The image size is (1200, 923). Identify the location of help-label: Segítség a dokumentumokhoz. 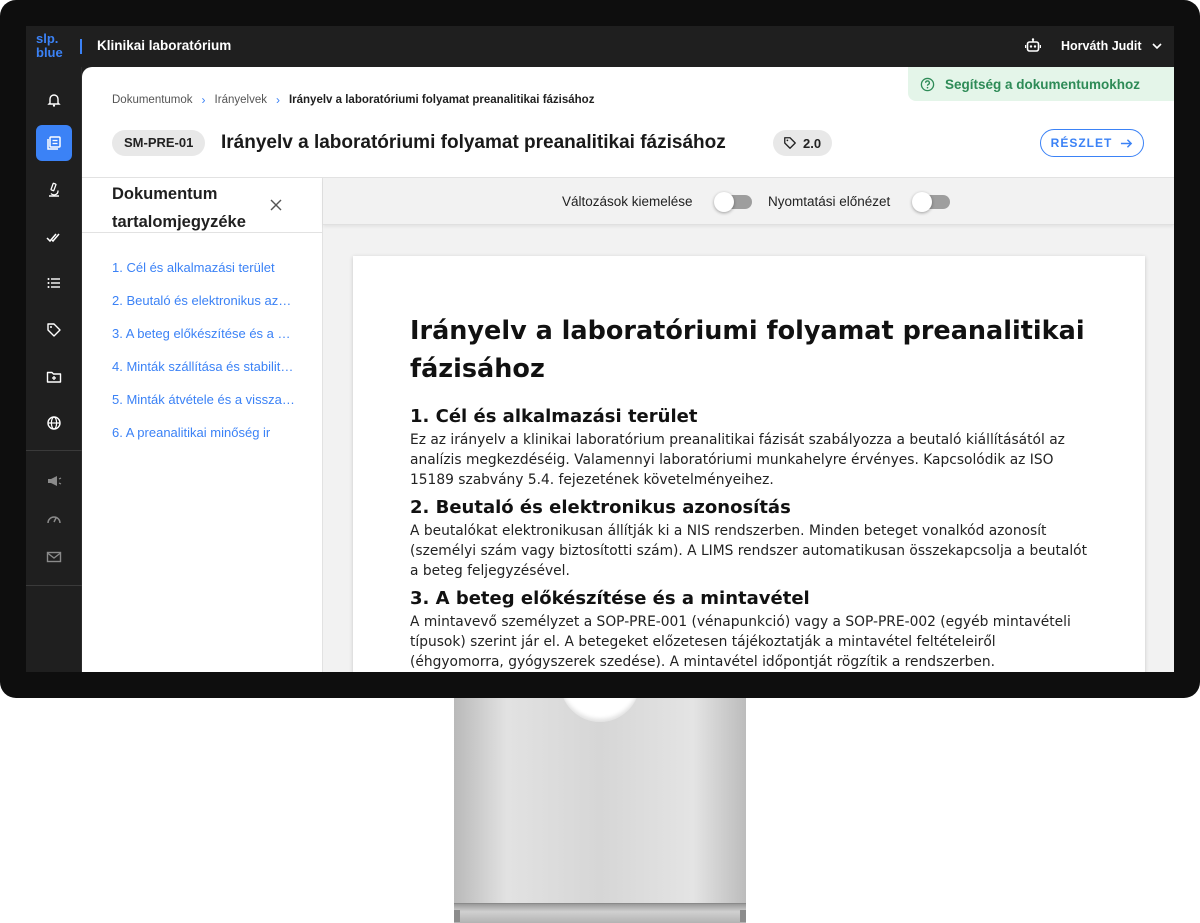
(1043, 84).